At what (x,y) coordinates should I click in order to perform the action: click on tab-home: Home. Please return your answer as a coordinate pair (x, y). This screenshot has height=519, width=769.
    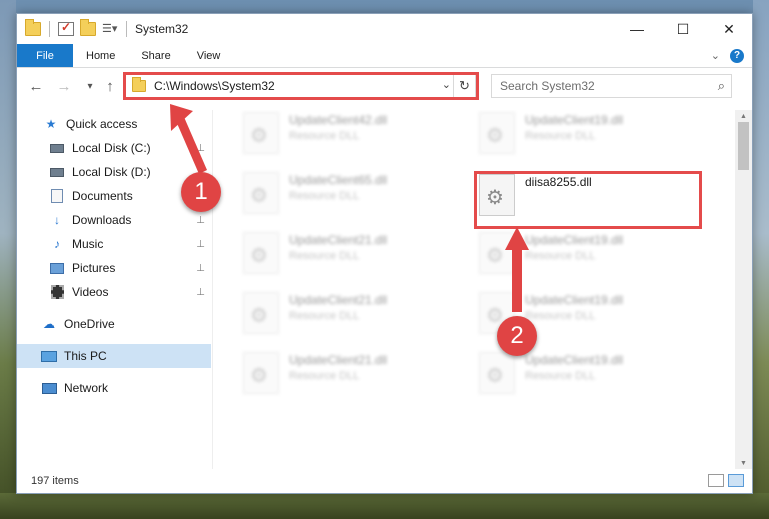
    Looking at the image, I should click on (100, 55).